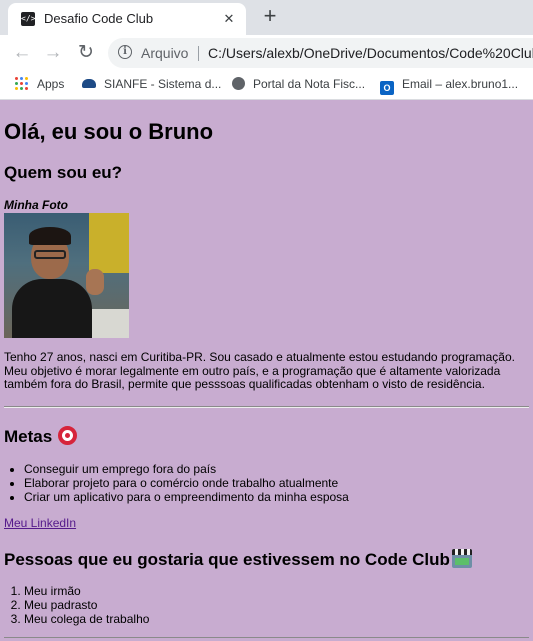 This screenshot has height=641, width=533. What do you see at coordinates (89, 83) in the screenshot?
I see `cloud-icon` at bounding box center [89, 83].